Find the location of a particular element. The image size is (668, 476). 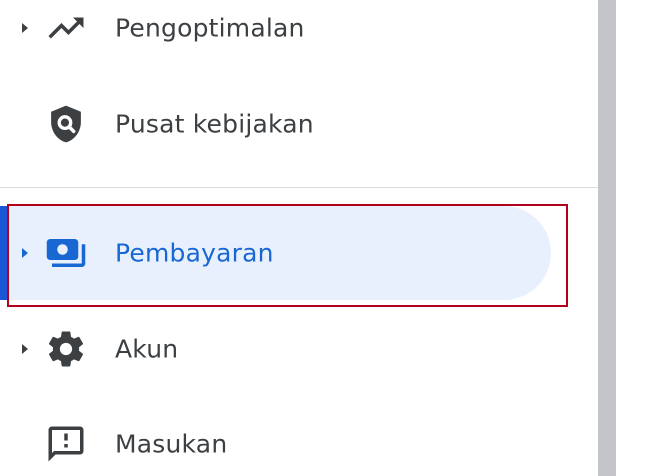

sidebar-item-label: Pembayaran is located at coordinates (194, 253).